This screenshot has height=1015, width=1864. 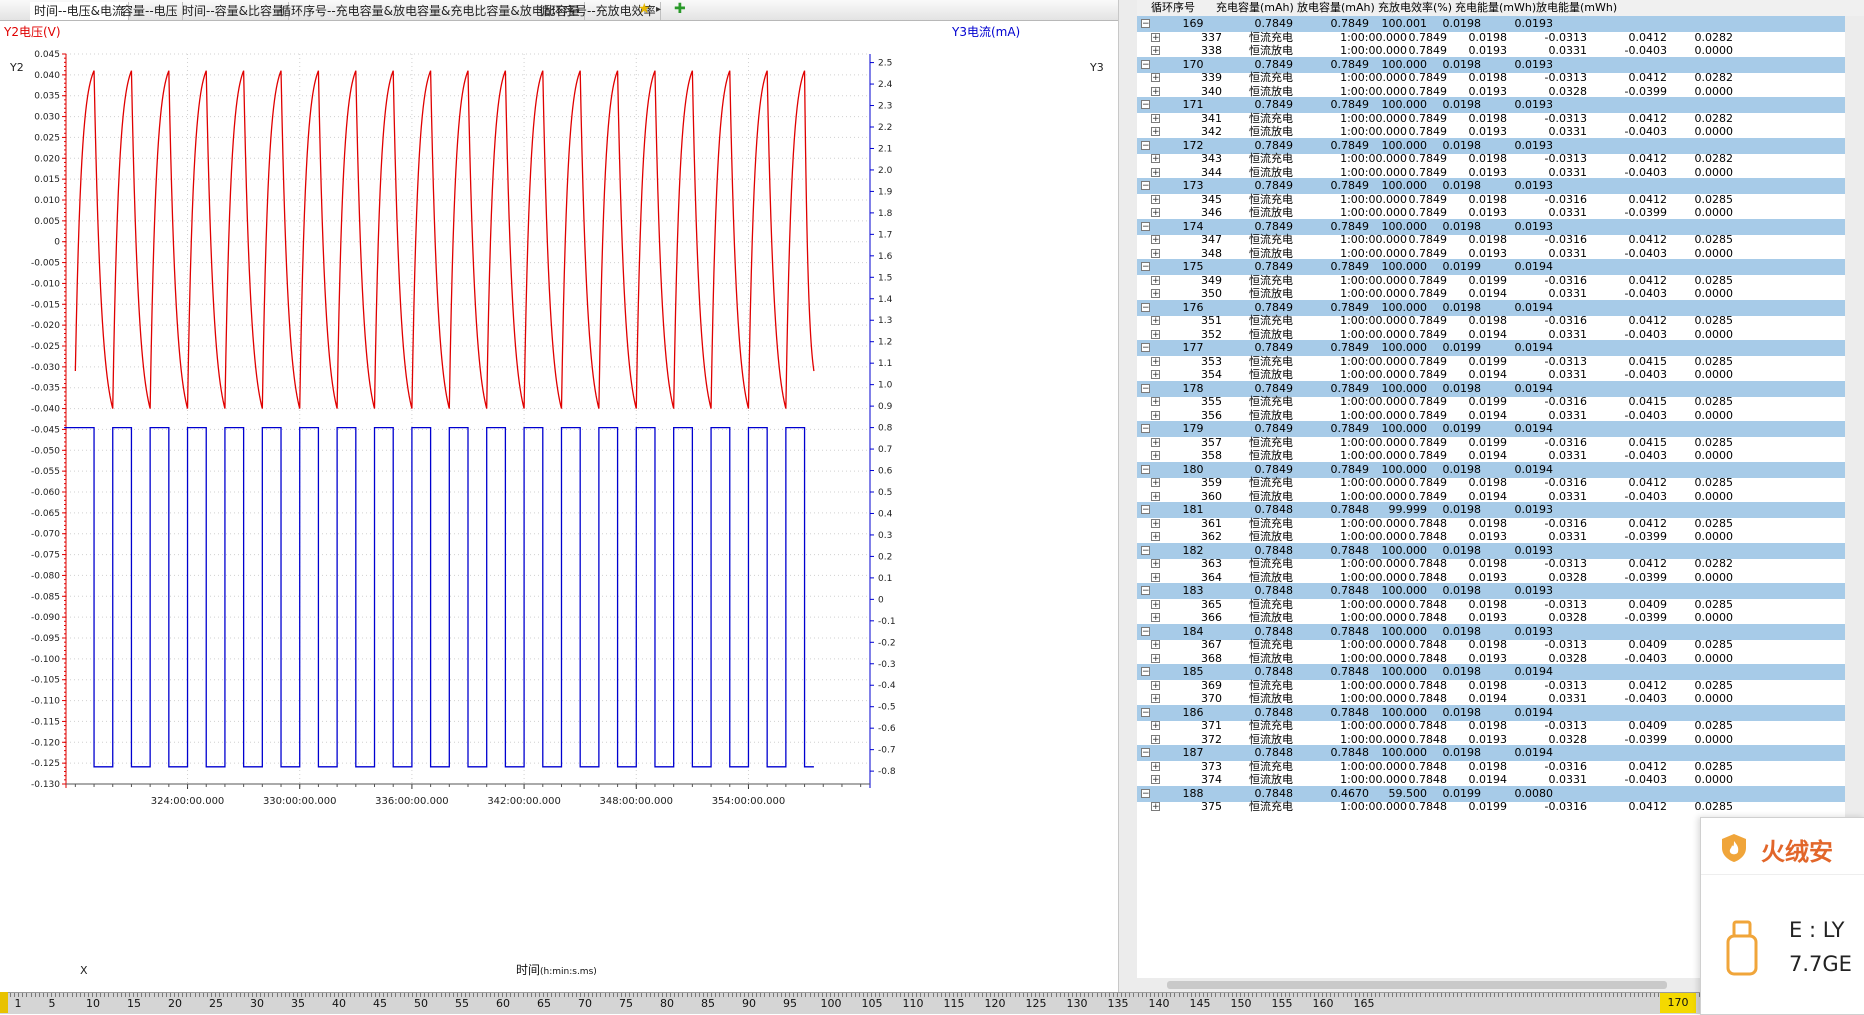 What do you see at coordinates (1173, 8) in the screenshot?
I see `header-cycle-no: 循环序号` at bounding box center [1173, 8].